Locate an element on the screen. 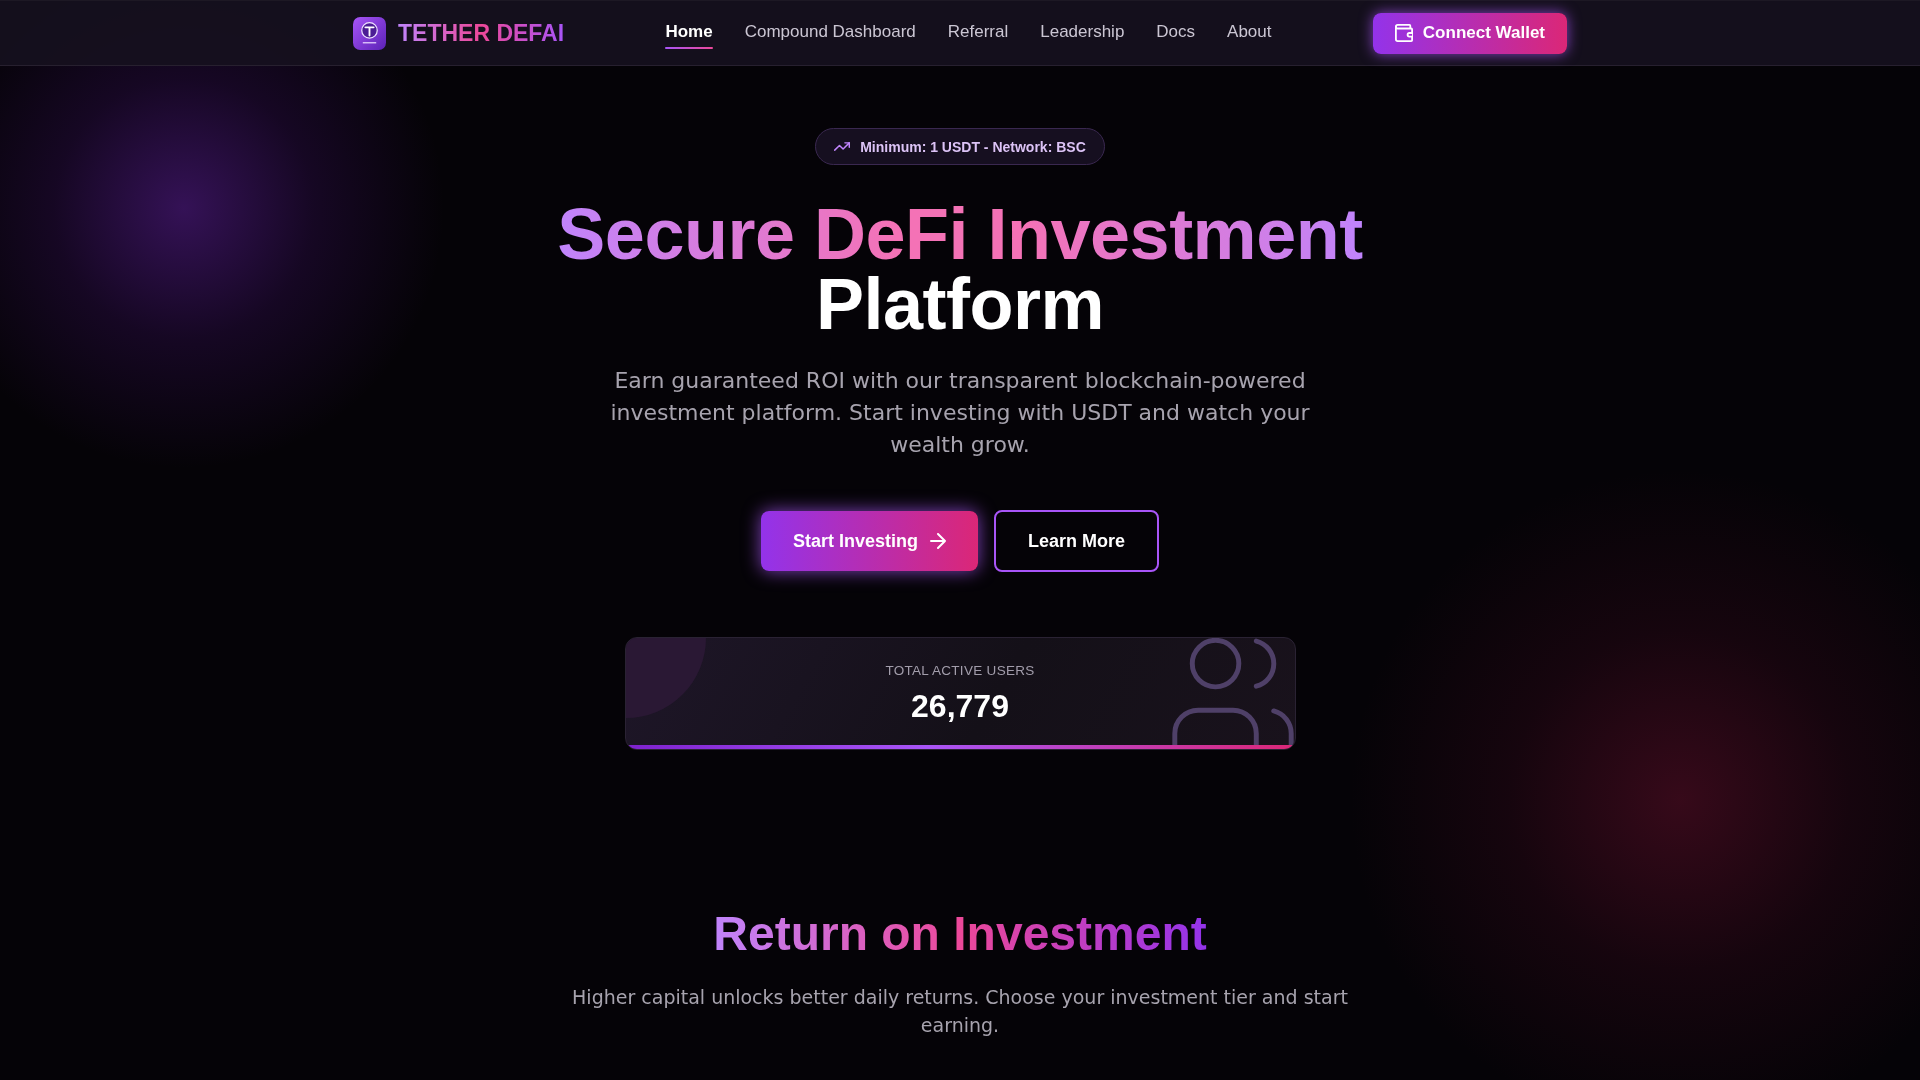 Image resolution: width=1920 pixels, height=1080 pixels. primary-button: Start Investing is located at coordinates (869, 541).